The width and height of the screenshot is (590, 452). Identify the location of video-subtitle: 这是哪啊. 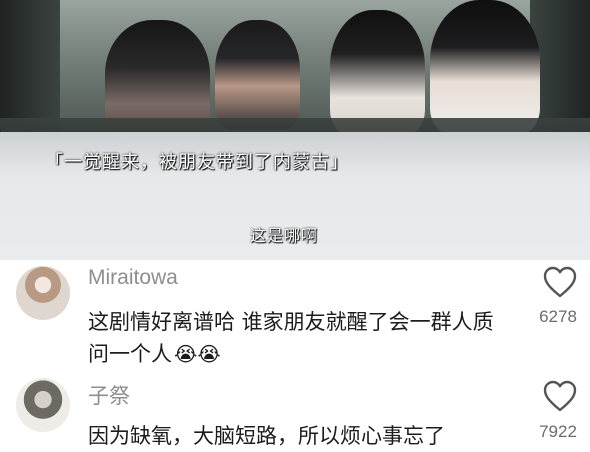
(284, 235).